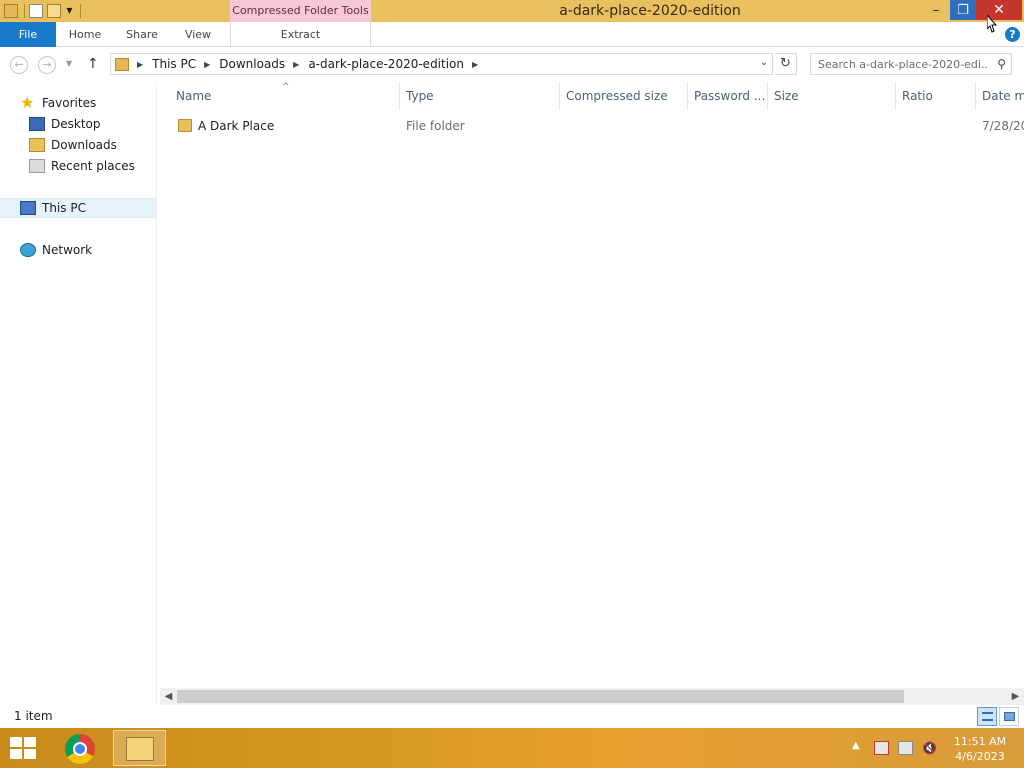  Describe the element at coordinates (236, 126) in the screenshot. I see `file-name: A Dark Place` at that location.